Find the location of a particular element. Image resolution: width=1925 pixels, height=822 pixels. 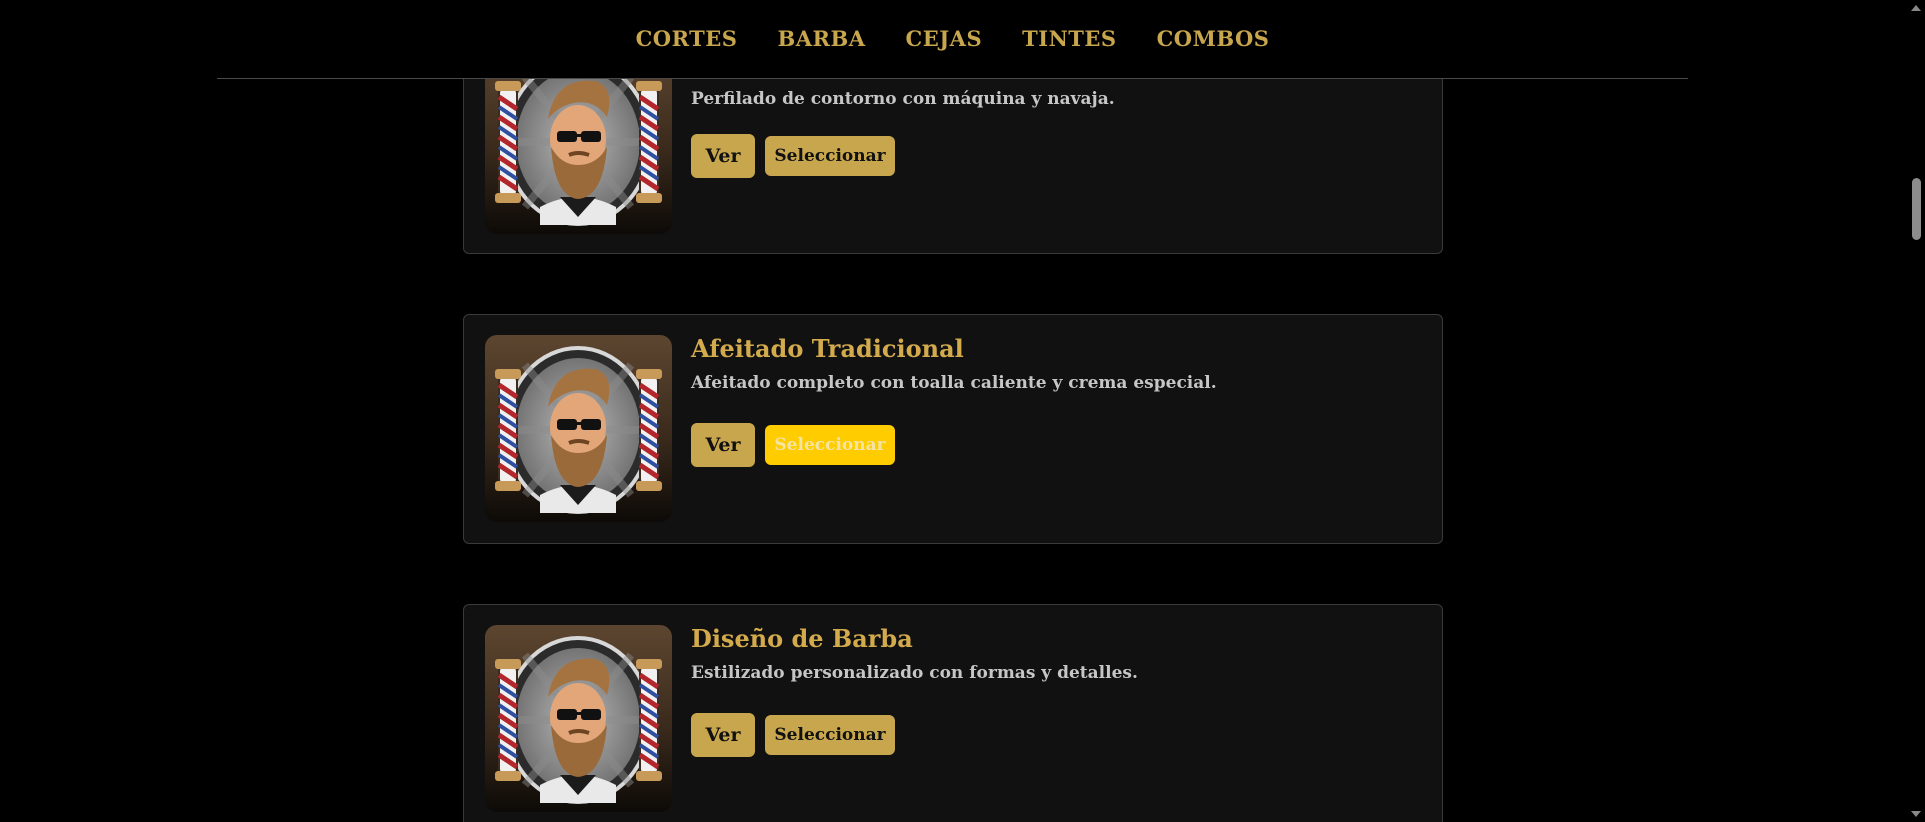

service-title: Afeitado Tradicional is located at coordinates (827, 348).